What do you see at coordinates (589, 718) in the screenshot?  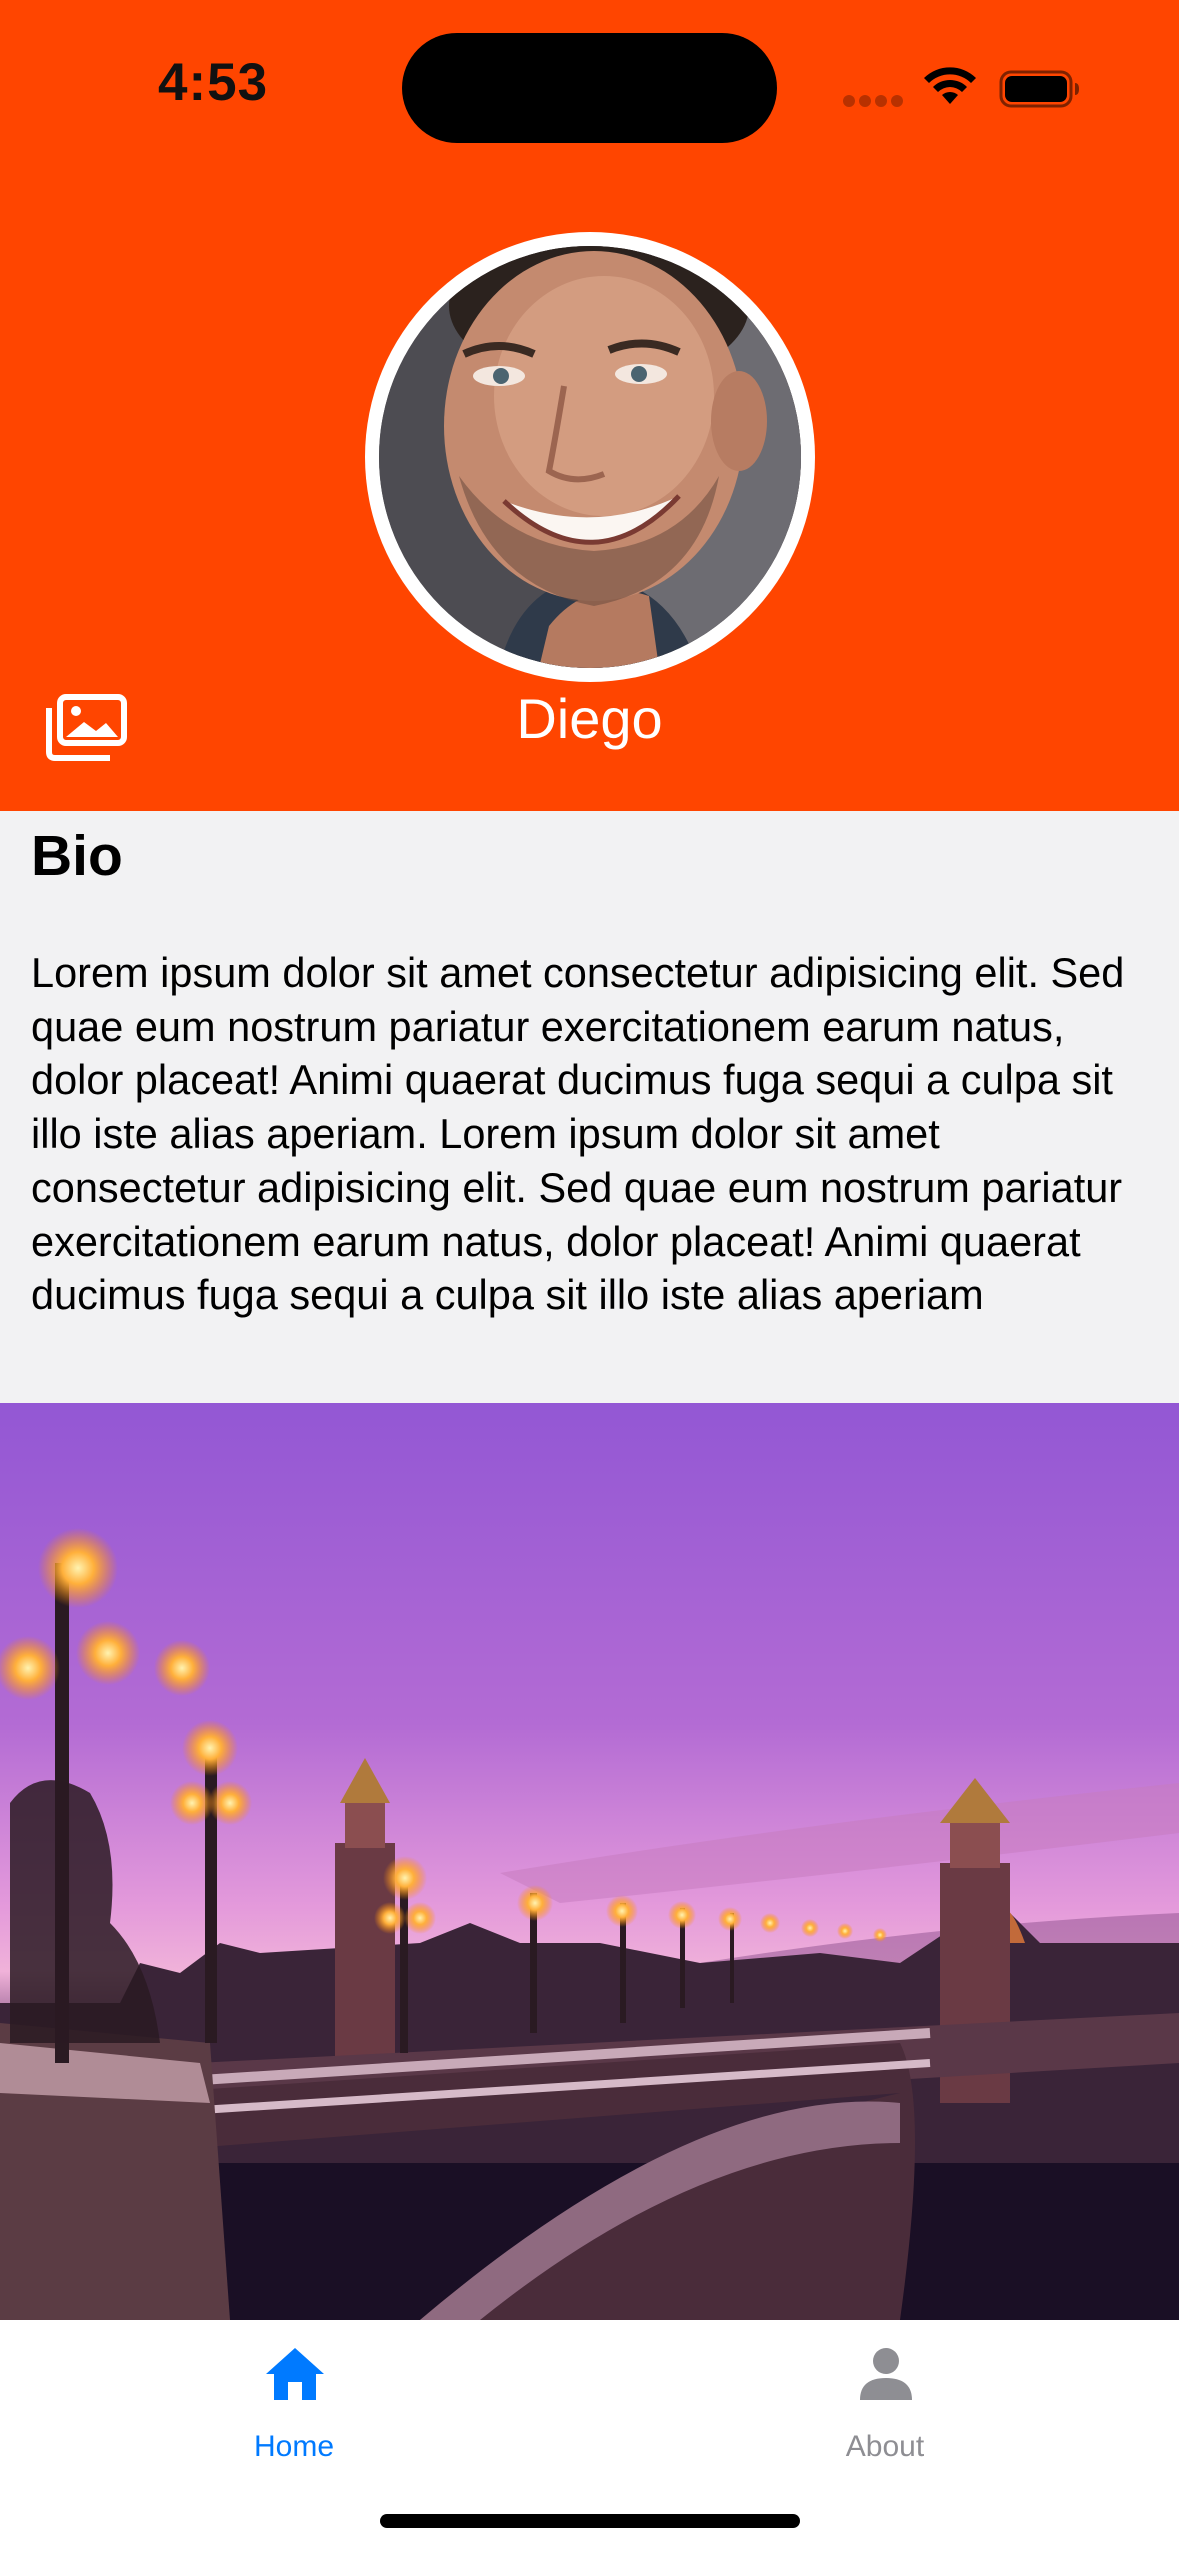 I see `profile-name: Diego` at bounding box center [589, 718].